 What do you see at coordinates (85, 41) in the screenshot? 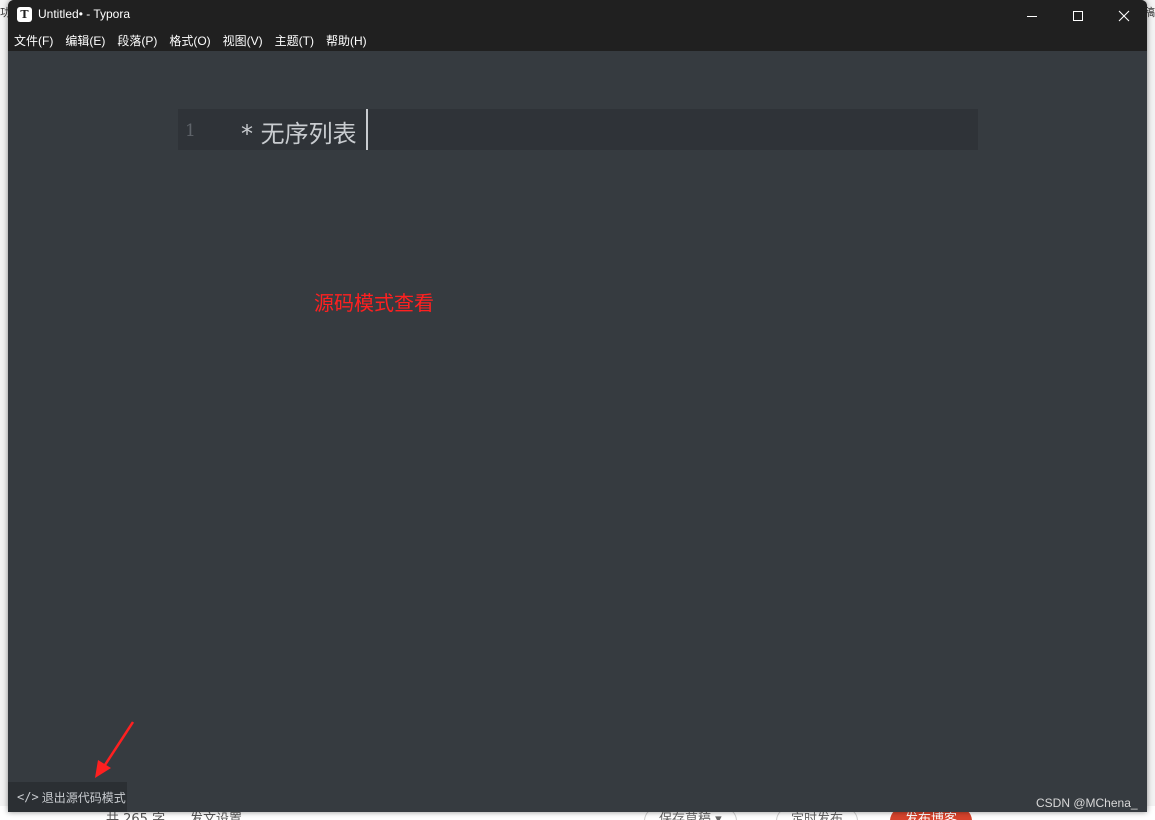
I see `menu-edit: 编辑(E)` at bounding box center [85, 41].